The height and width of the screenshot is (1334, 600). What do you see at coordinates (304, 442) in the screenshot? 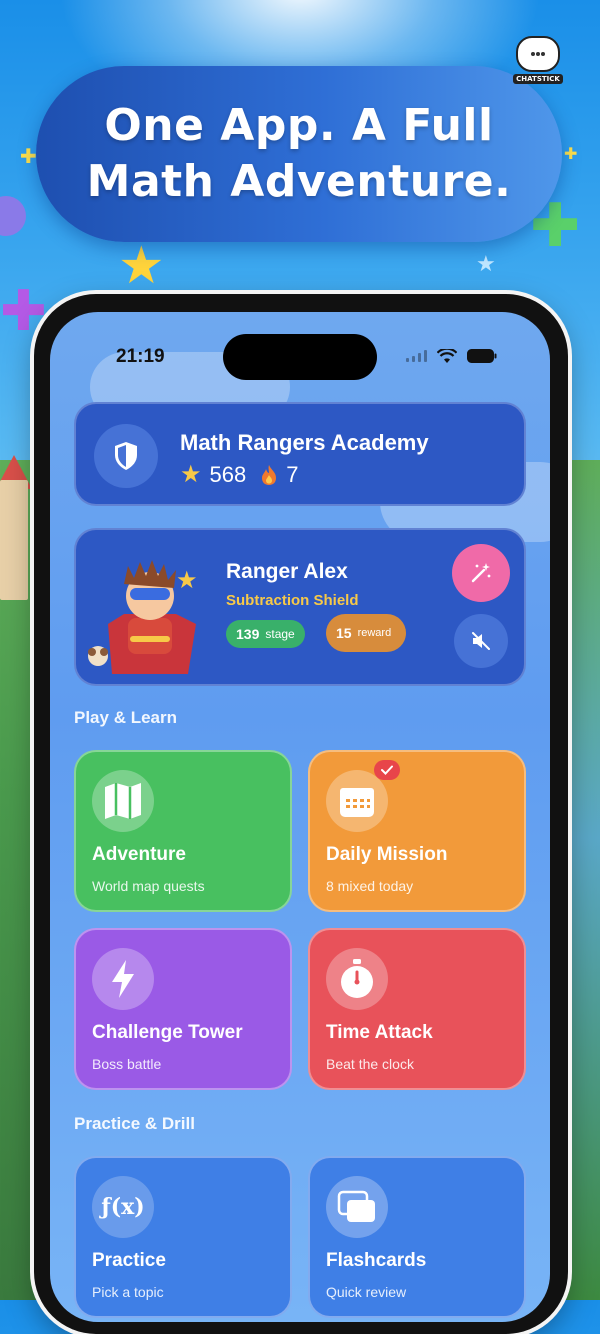
I see `academy-name: Math Rangers Academy` at bounding box center [304, 442].